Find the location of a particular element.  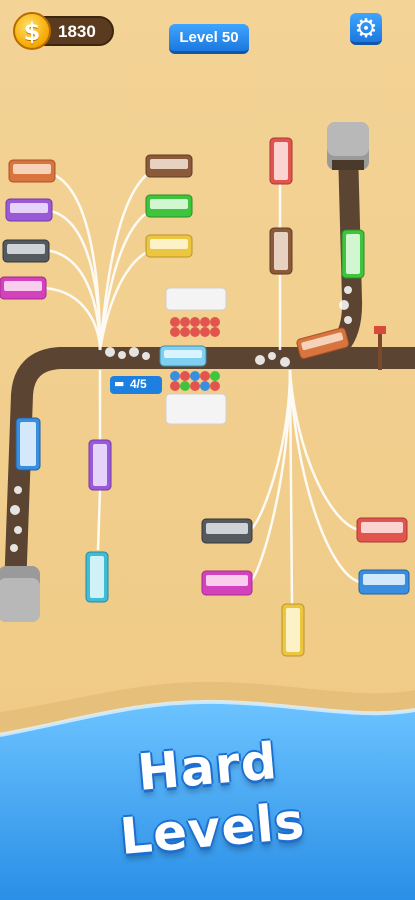

level-label: Level 50 is located at coordinates (209, 37).